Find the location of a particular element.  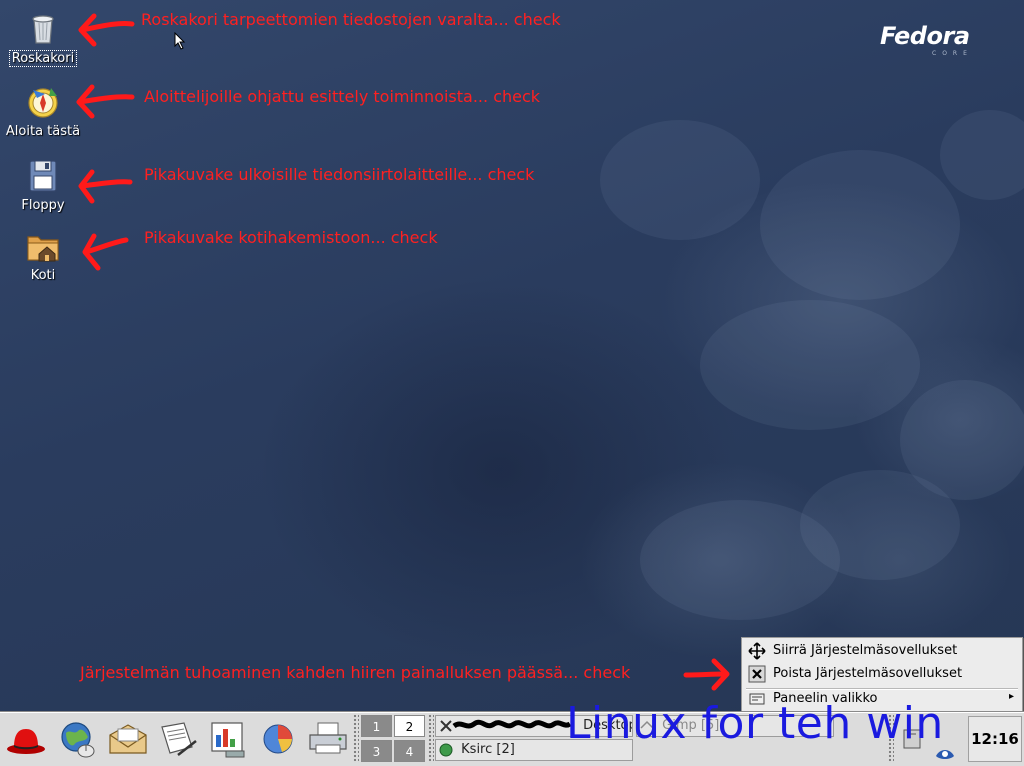

email-launcher is located at coordinates (128, 739).